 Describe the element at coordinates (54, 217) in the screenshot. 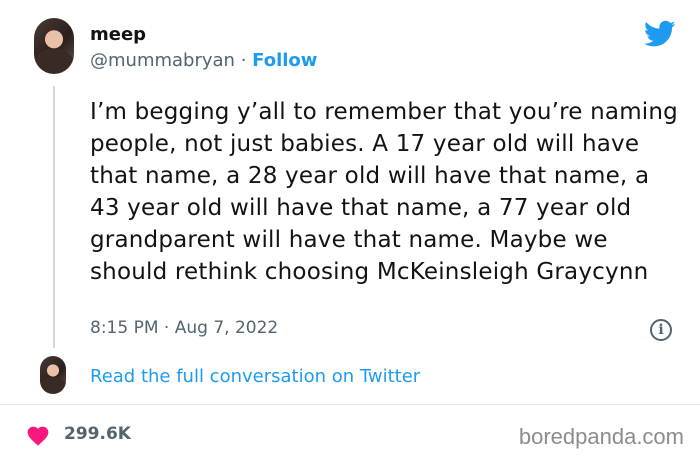

I see `thread-line` at that location.